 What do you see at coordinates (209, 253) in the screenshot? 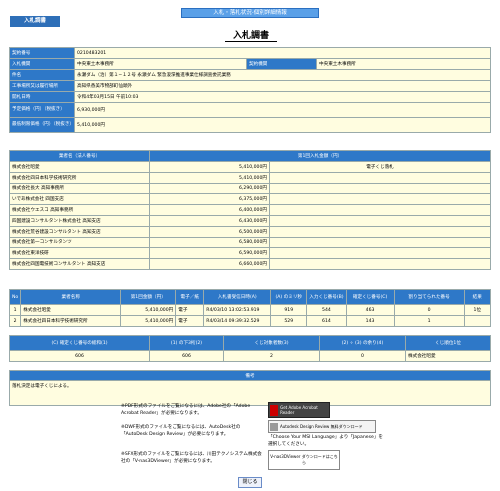
I see `bidder-amount: 6,590,000円` at bounding box center [209, 253].